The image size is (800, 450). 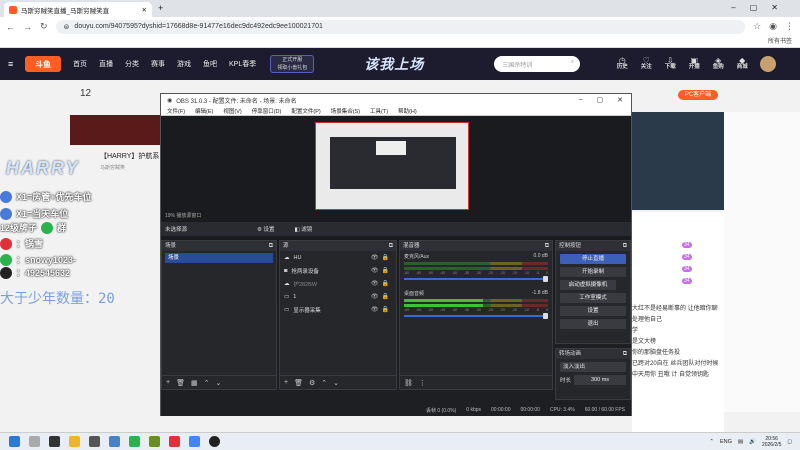 I want to click on notification-icon: ◻, so click(x=789, y=442).